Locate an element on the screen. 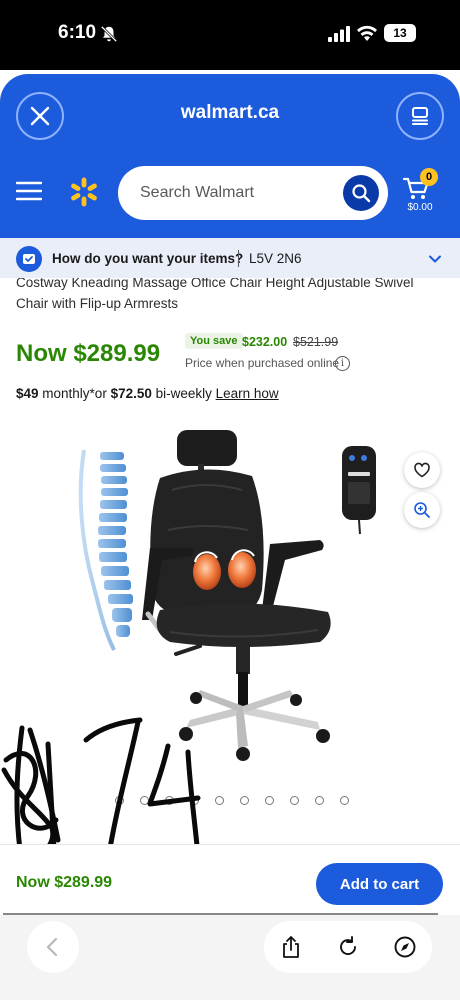 The width and height of the screenshot is (460, 1000). chevron-left-icon is located at coordinates (52, 947).